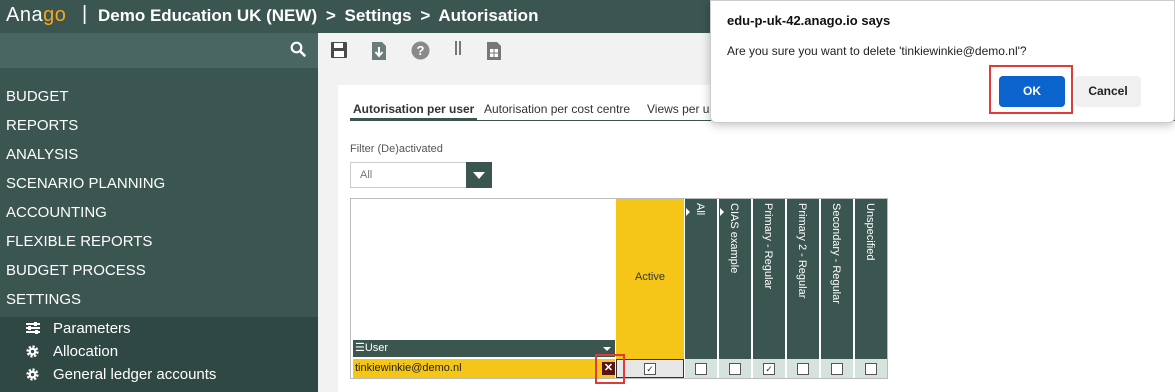  Describe the element at coordinates (159, 187) in the screenshot. I see `sidebar-item-scenario-planning: SCENARIO PLANNING` at that location.